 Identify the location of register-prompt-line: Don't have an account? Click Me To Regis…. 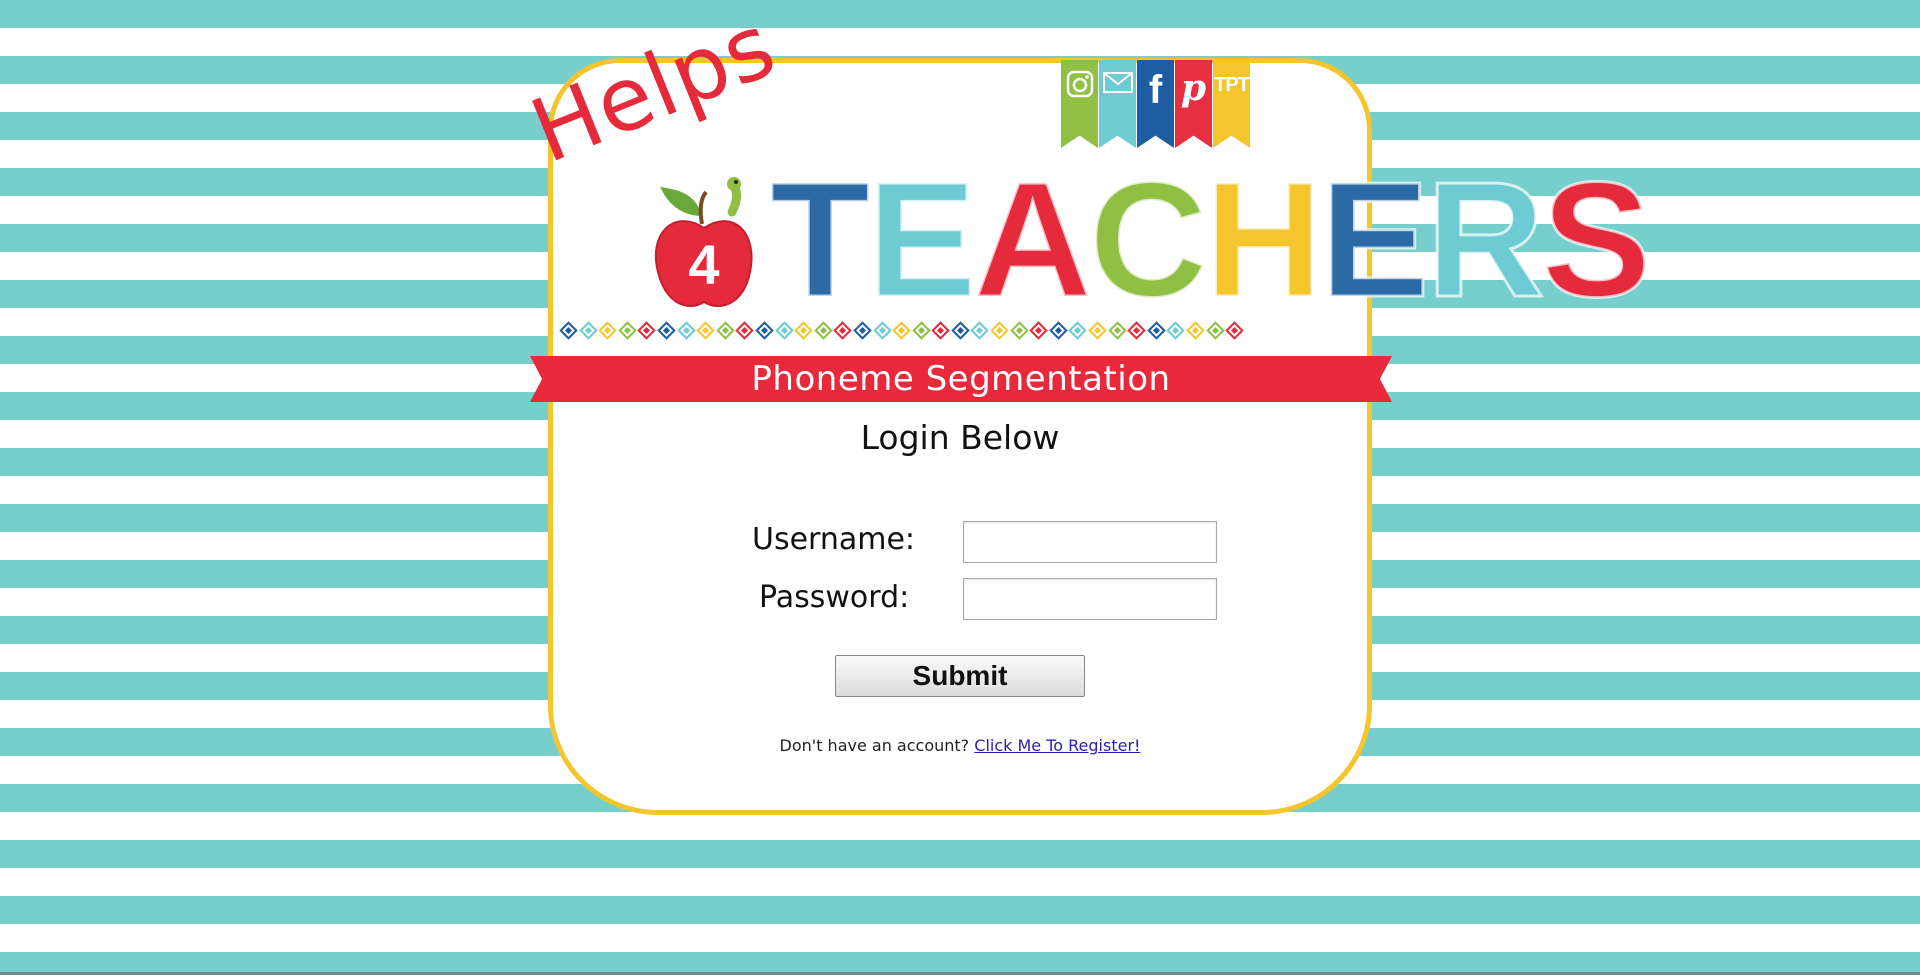
(960, 745).